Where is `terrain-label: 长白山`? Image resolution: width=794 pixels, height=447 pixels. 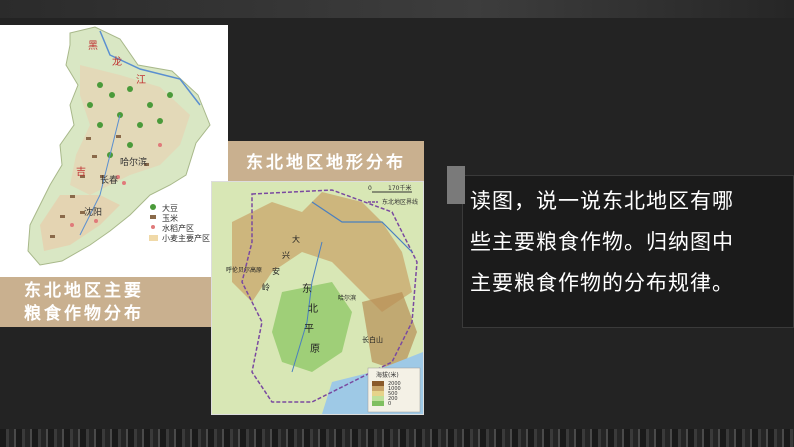
terrain-label: 长白山 is located at coordinates (372, 339).